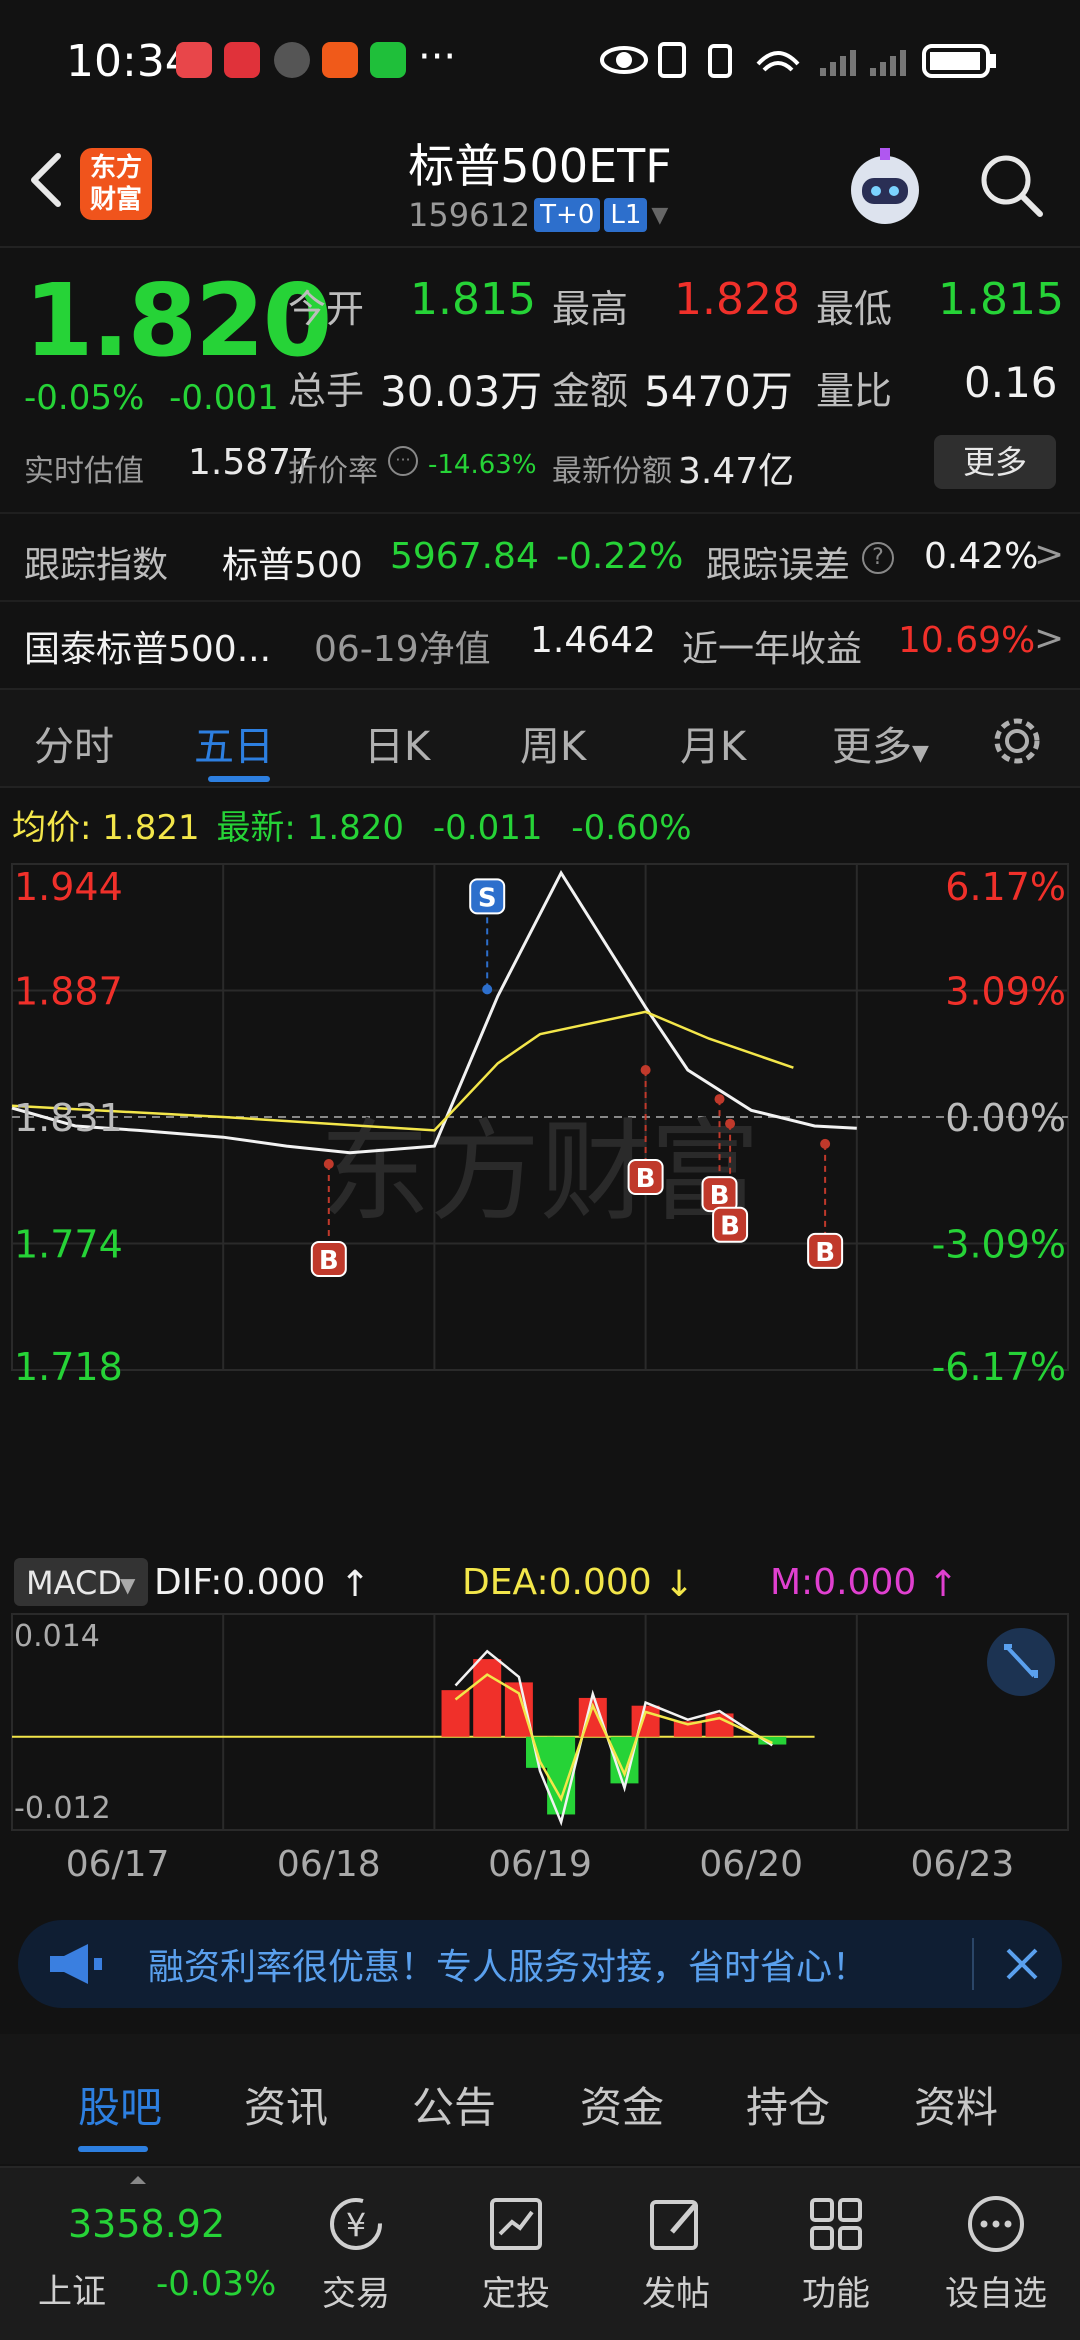 The image size is (1080, 2340). I want to click on system-status-icons, so click(798, 60).